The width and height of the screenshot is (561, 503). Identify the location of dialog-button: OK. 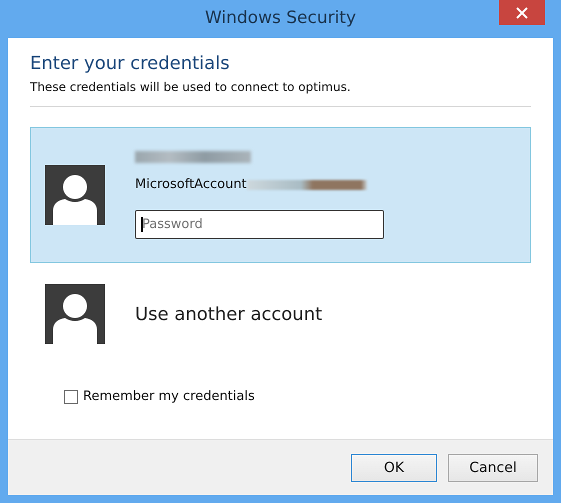
(394, 468).